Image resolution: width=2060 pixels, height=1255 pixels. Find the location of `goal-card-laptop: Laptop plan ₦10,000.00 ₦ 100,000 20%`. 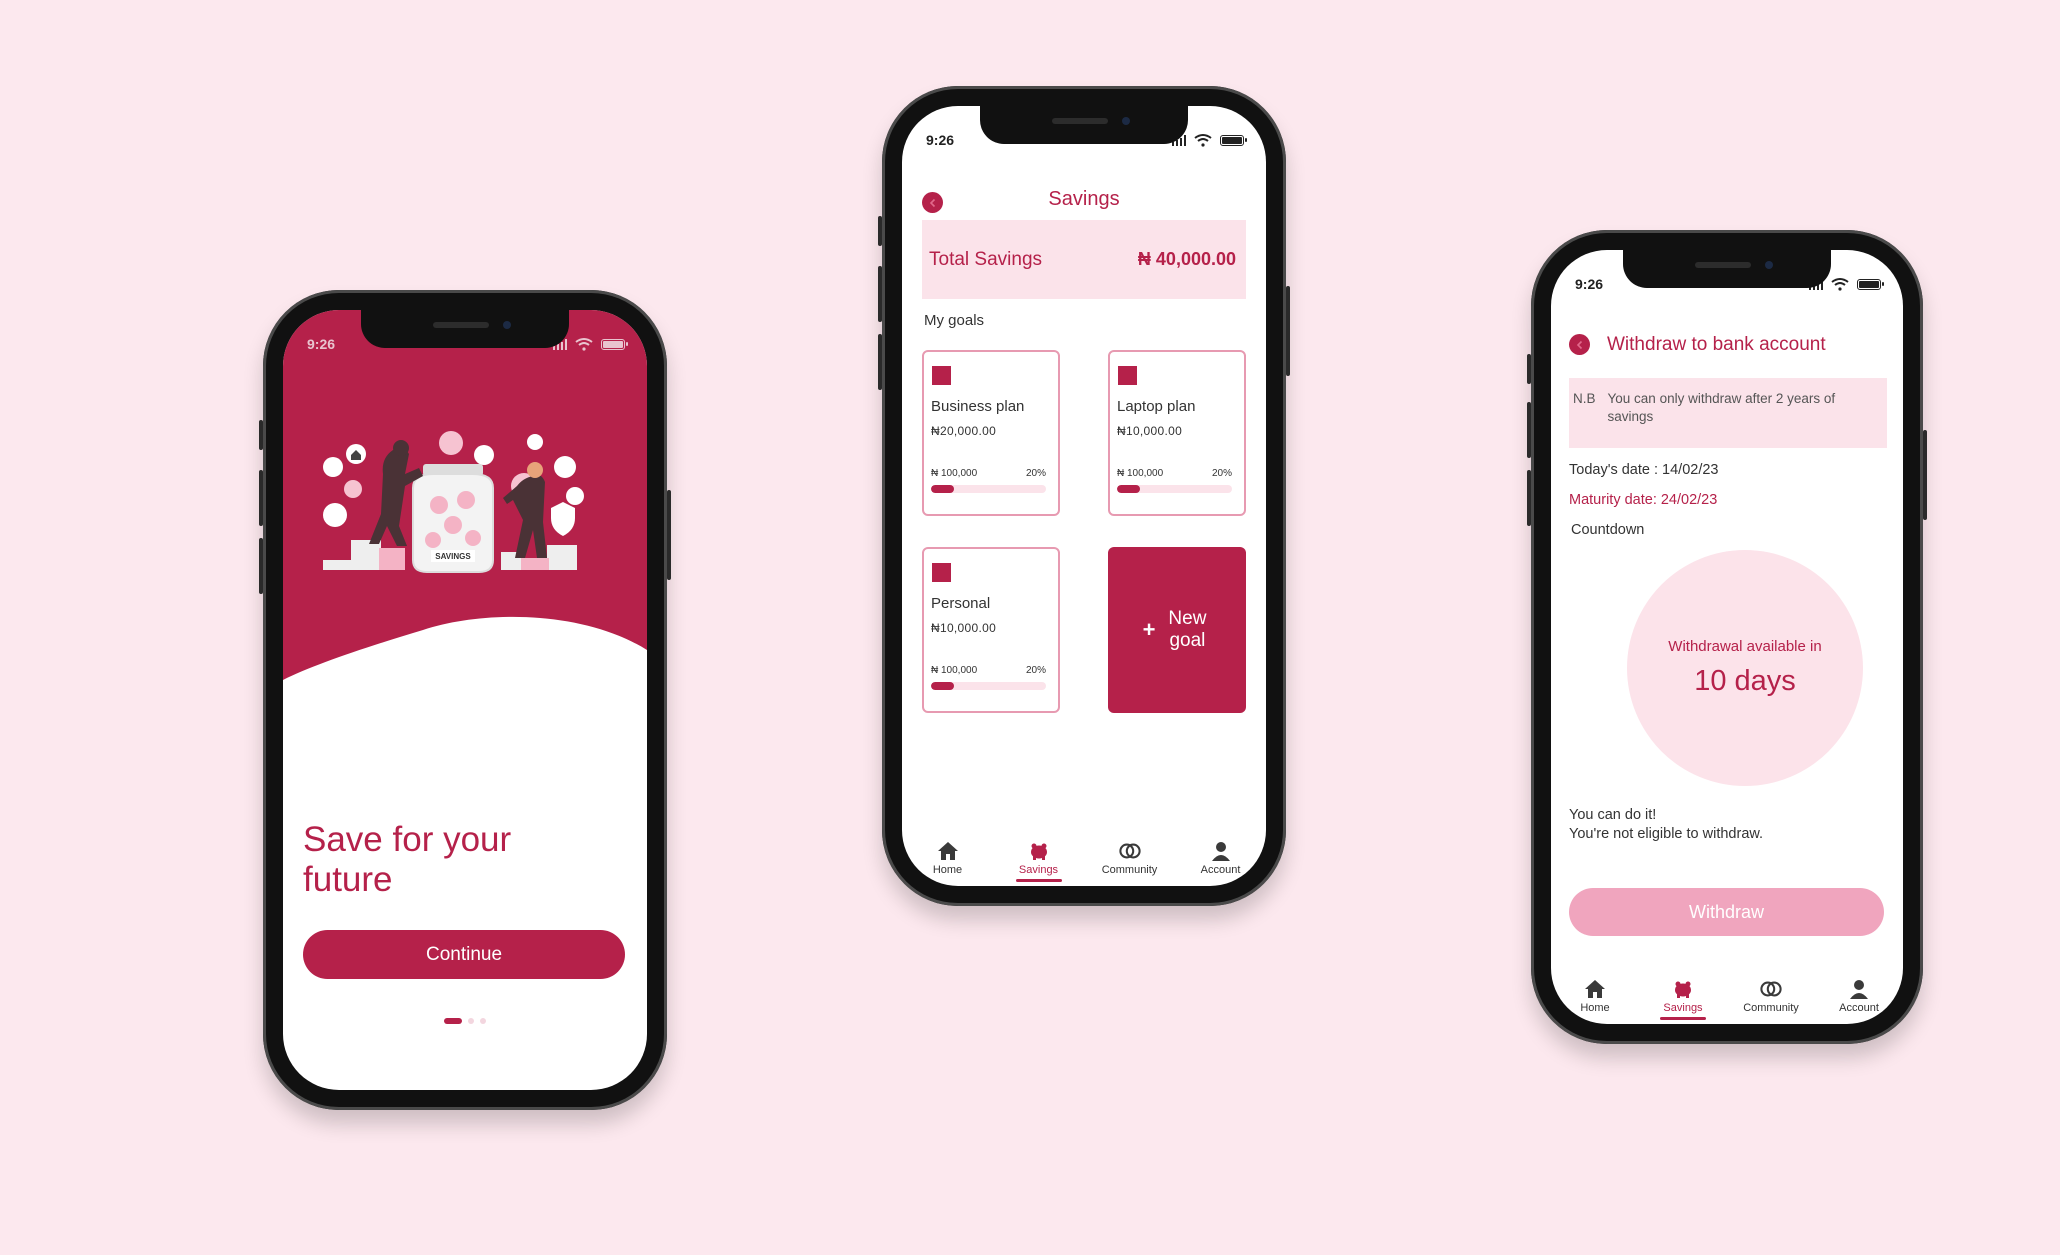

goal-card-laptop: Laptop plan ₦10,000.00 ₦ 100,000 20% is located at coordinates (1177, 433).